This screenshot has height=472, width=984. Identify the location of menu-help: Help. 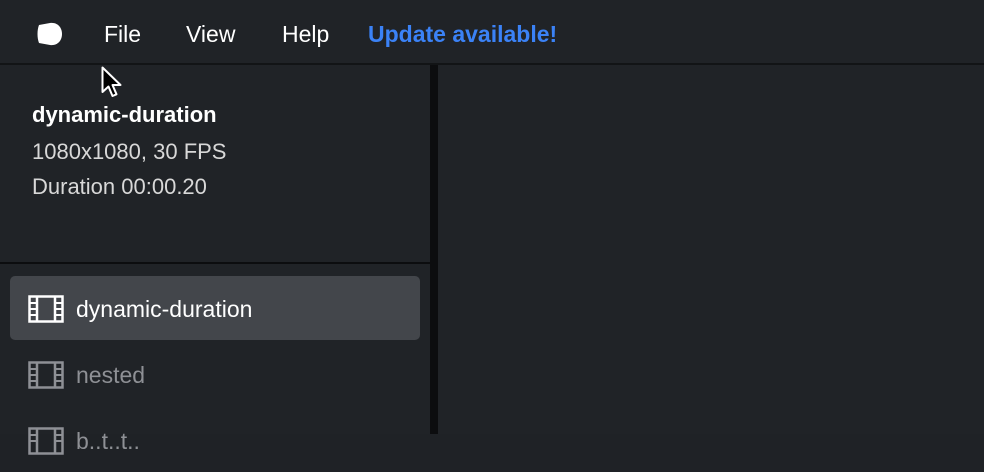
(305, 34).